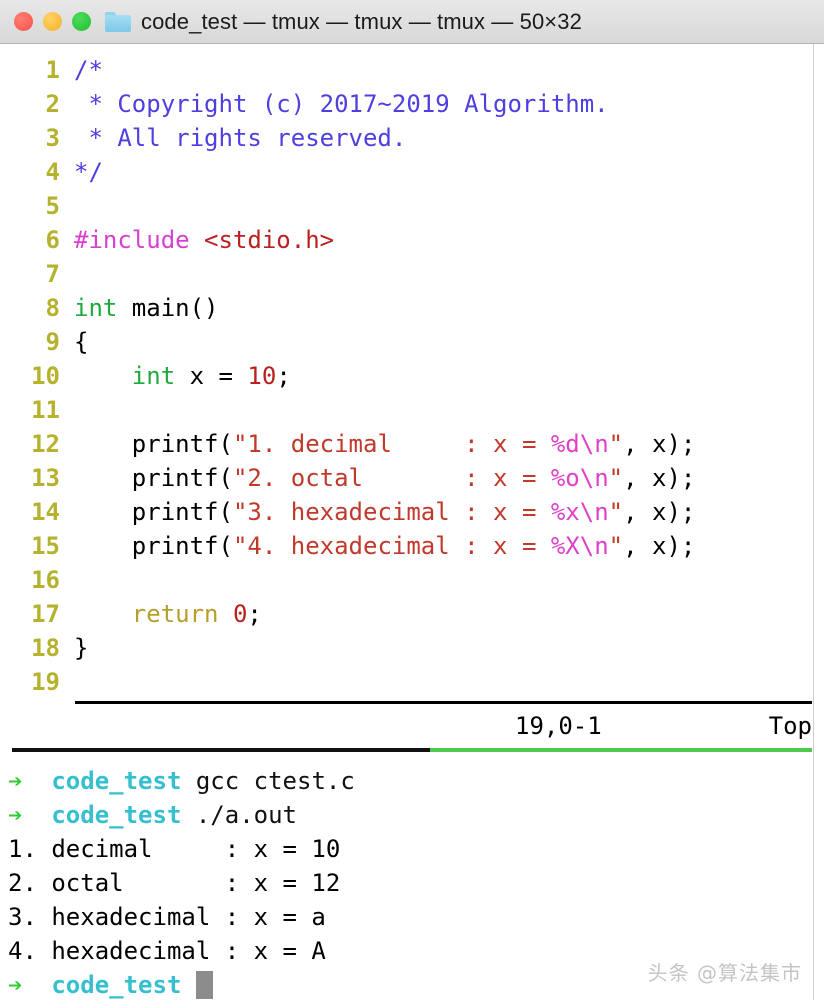  I want to click on pane-split-divider, so click(412, 750).